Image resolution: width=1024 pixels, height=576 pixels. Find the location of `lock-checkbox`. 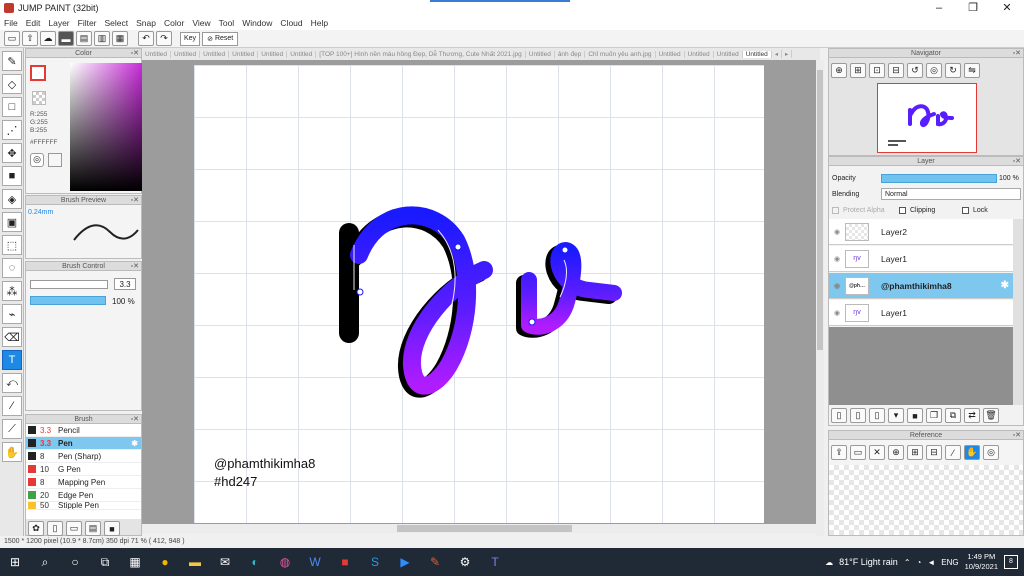

lock-checkbox is located at coordinates (965, 210).